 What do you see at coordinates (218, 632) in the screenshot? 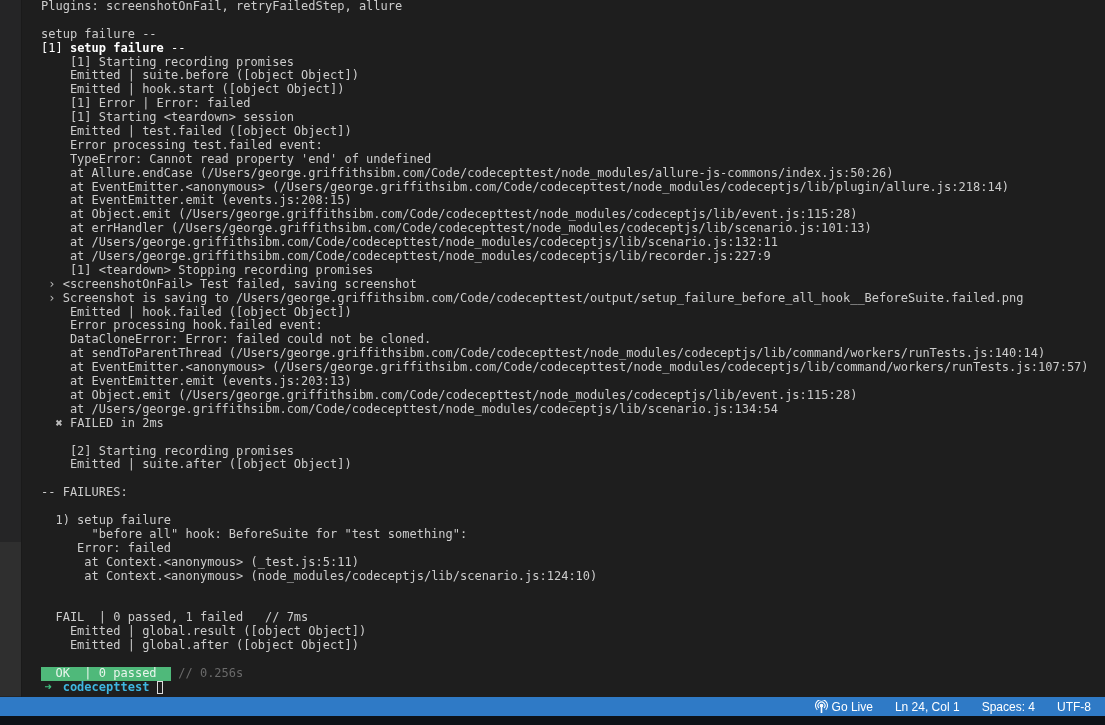
I see `log-text: Emitted | global.result ([object Object])` at bounding box center [218, 632].